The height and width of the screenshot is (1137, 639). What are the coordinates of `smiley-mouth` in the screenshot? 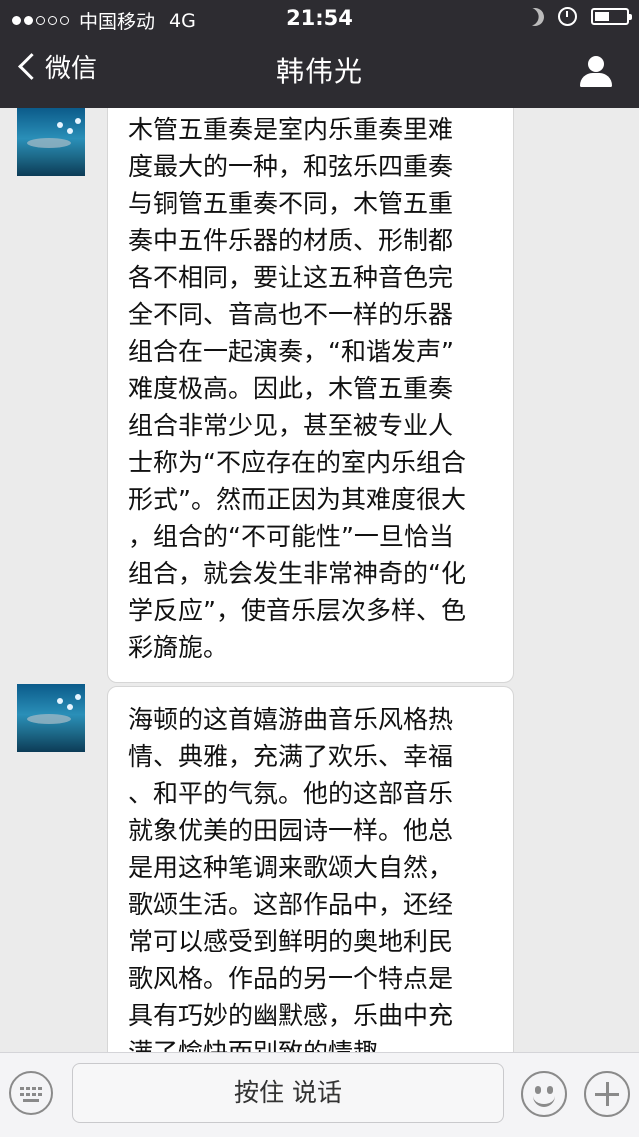 It's located at (544, 1100).